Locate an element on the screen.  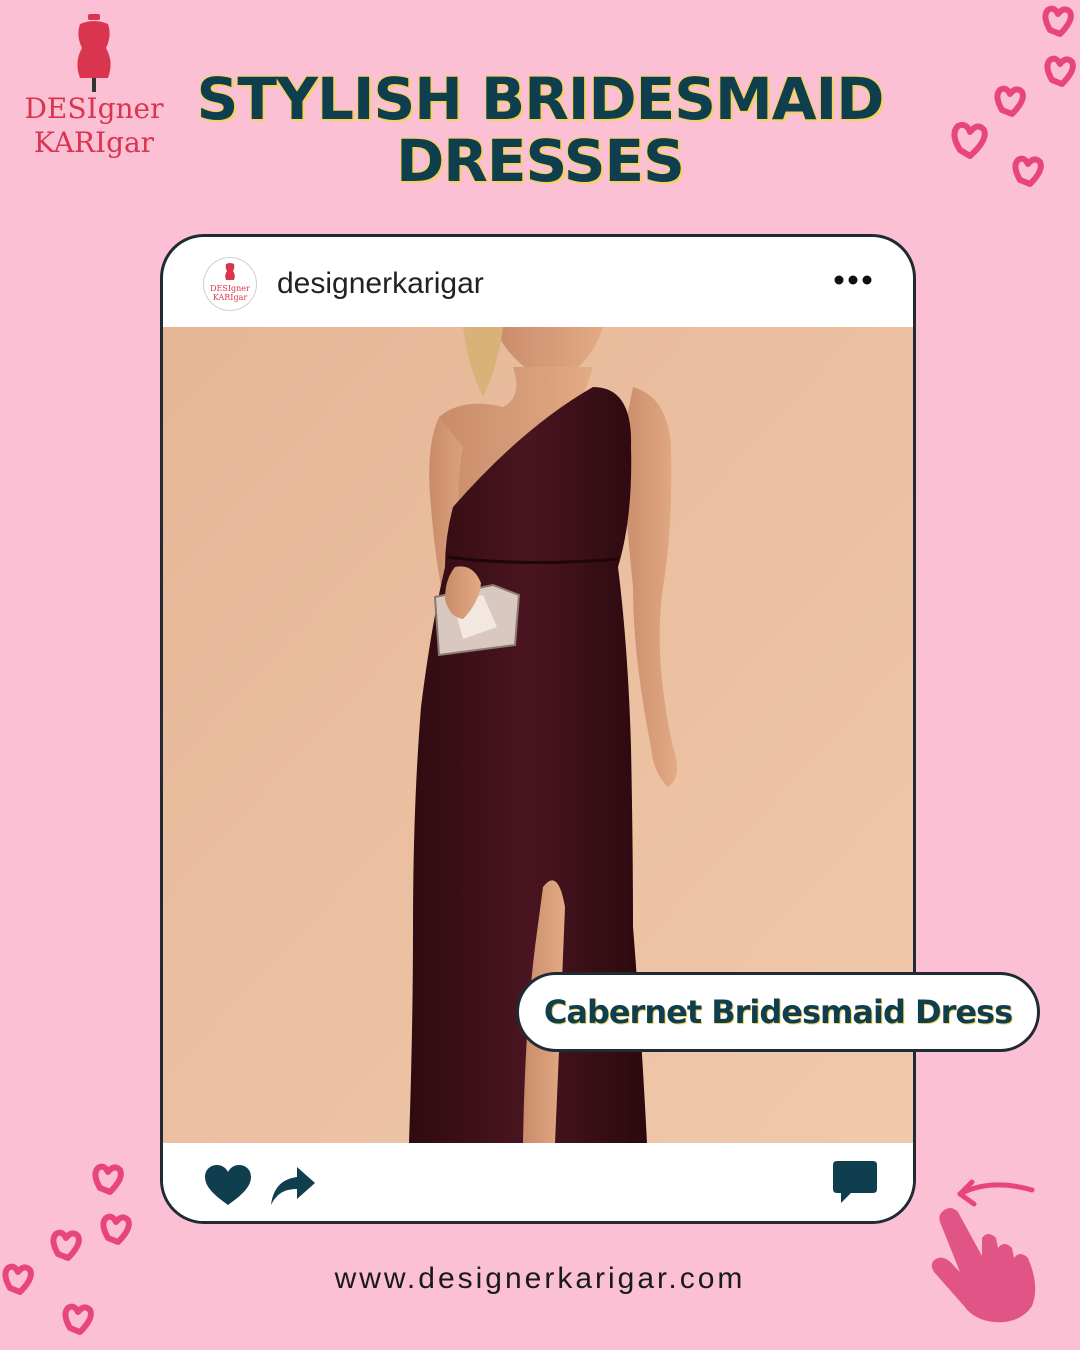
page-title: STYLISH BRIDESMAID DRESSES is located at coordinates (540, 130).